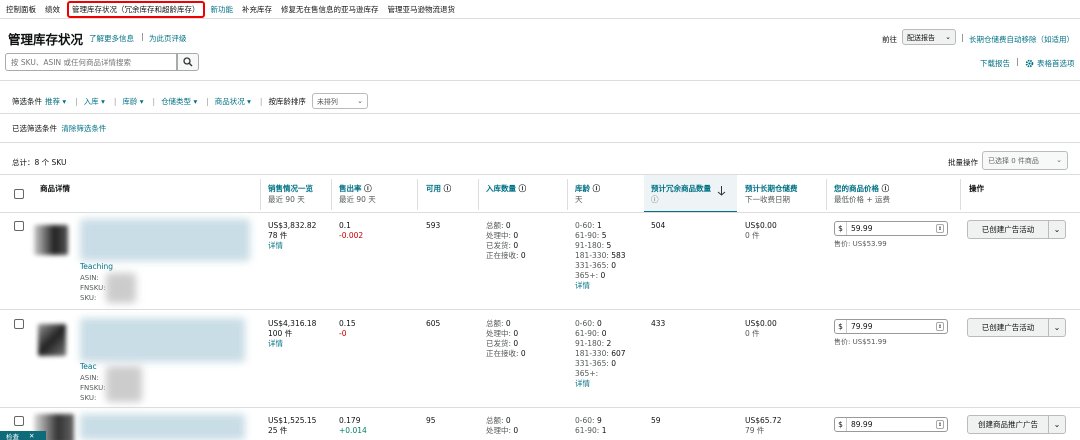 The width and height of the screenshot is (1080, 440). Describe the element at coordinates (506, 188) in the screenshot. I see `col-inbound: 入库数量 ⓘ` at that location.